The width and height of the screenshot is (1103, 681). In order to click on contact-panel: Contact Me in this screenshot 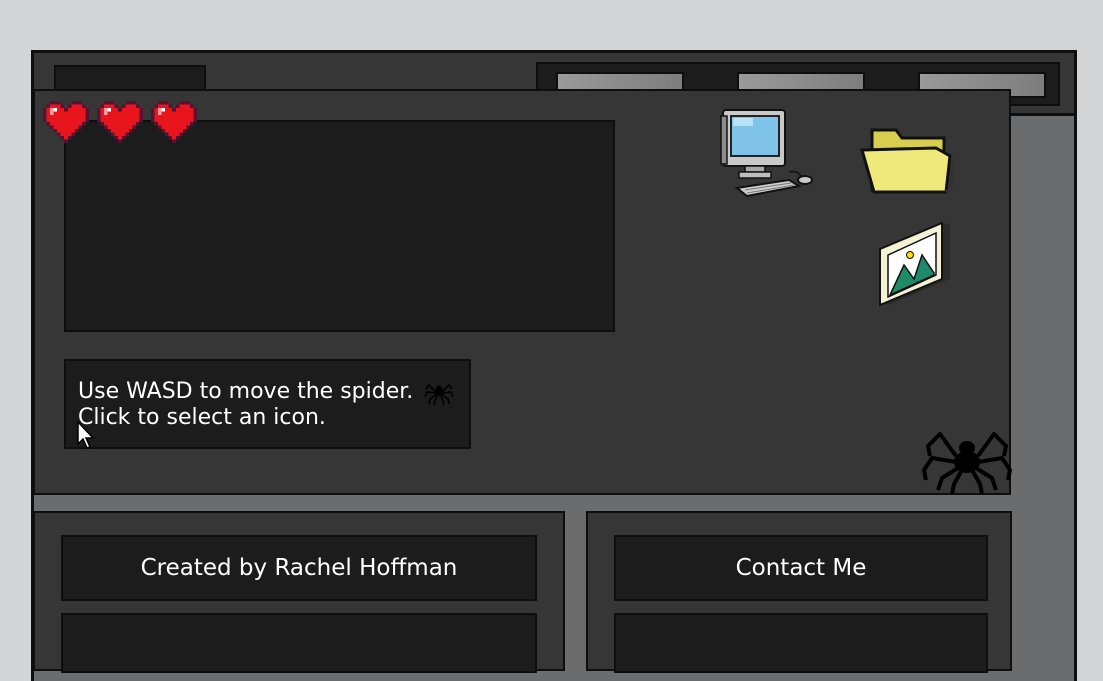, I will do `click(799, 592)`.